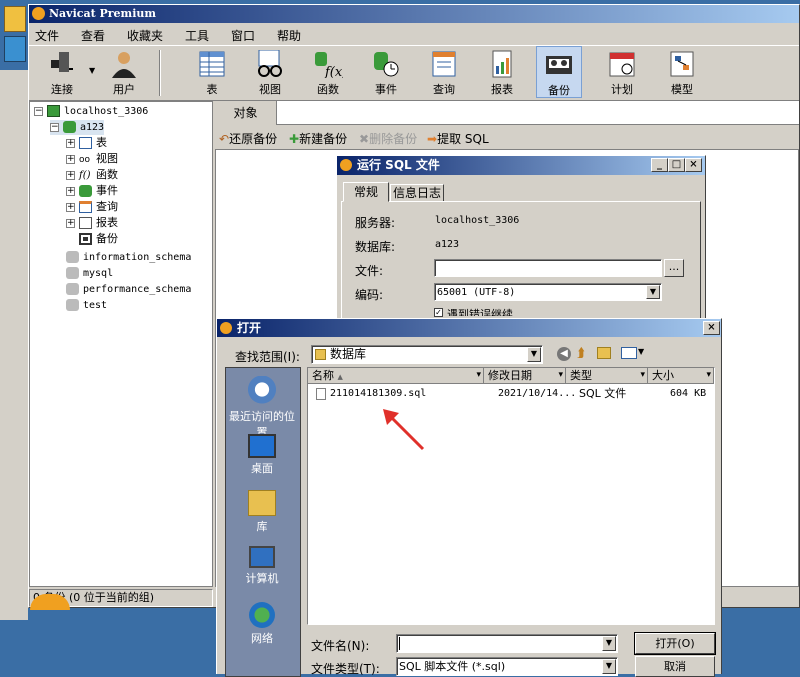 The image size is (800, 677). I want to click on continue-on-error-checkbox: ✓, so click(438, 312).